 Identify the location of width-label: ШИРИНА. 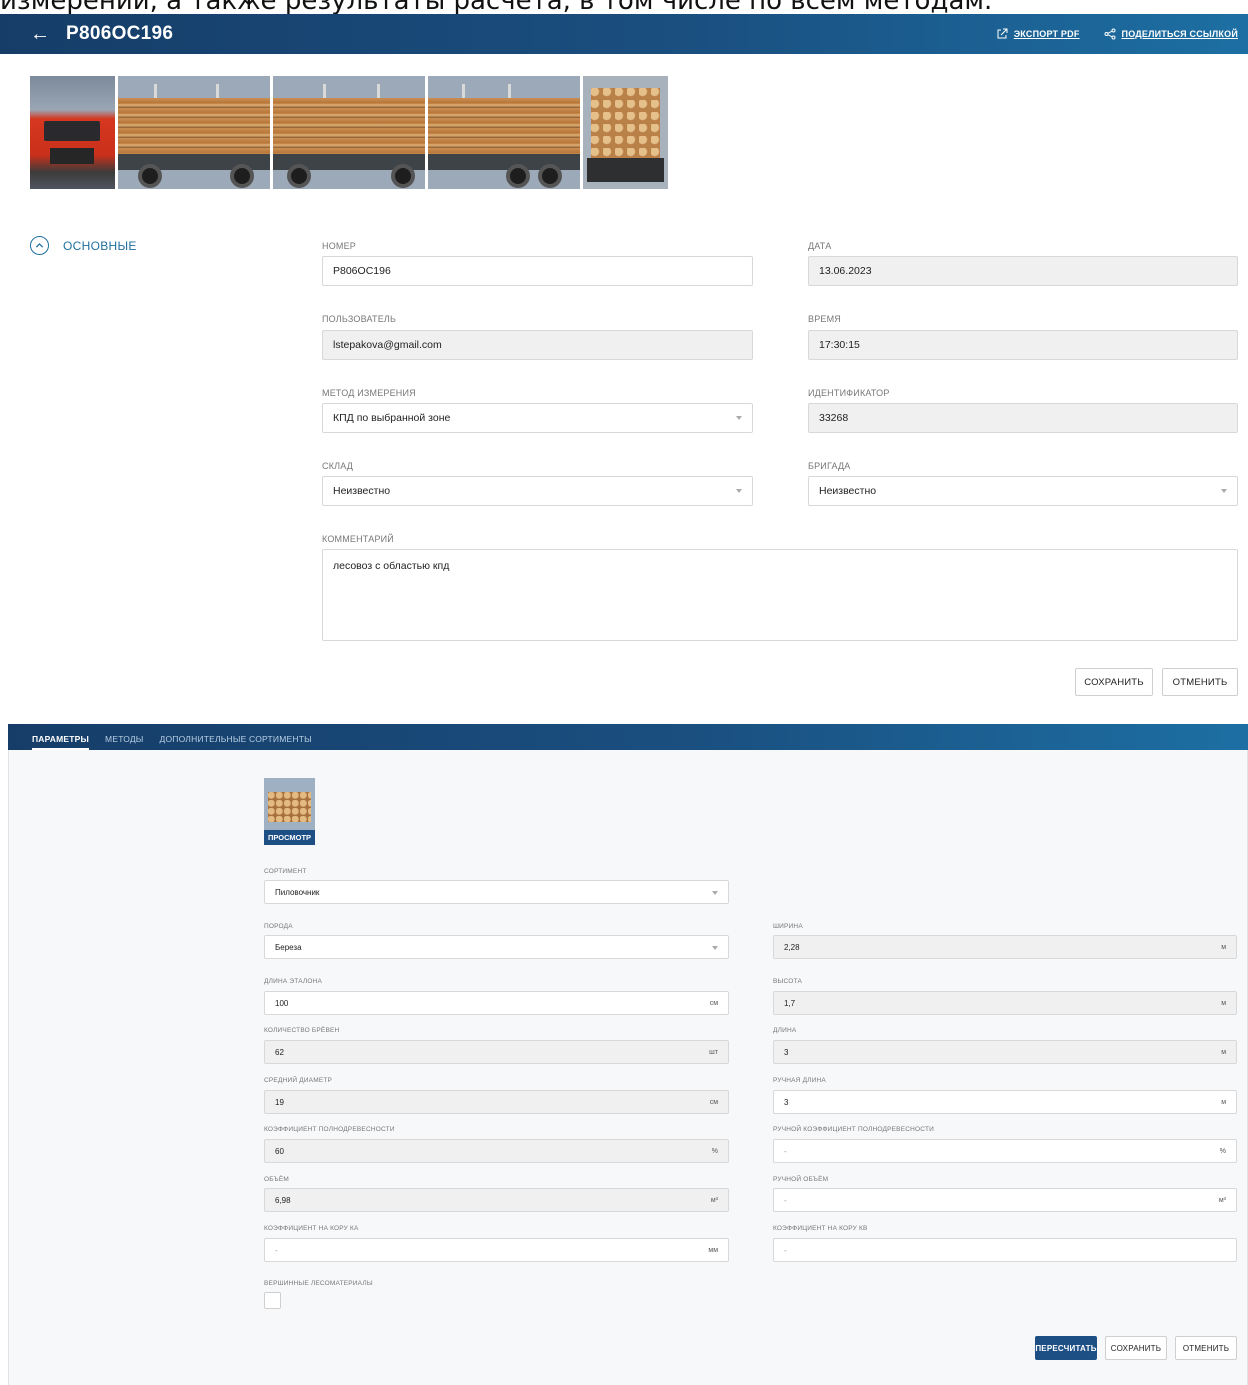
(788, 926).